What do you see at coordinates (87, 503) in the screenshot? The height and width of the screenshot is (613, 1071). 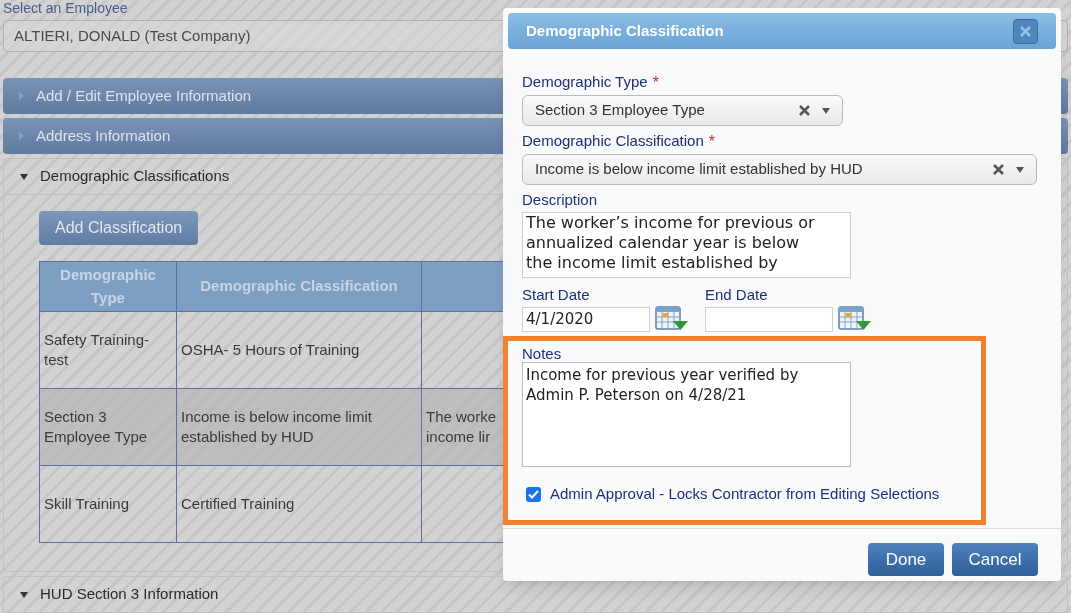 I see `table-cell: Skill Training` at bounding box center [87, 503].